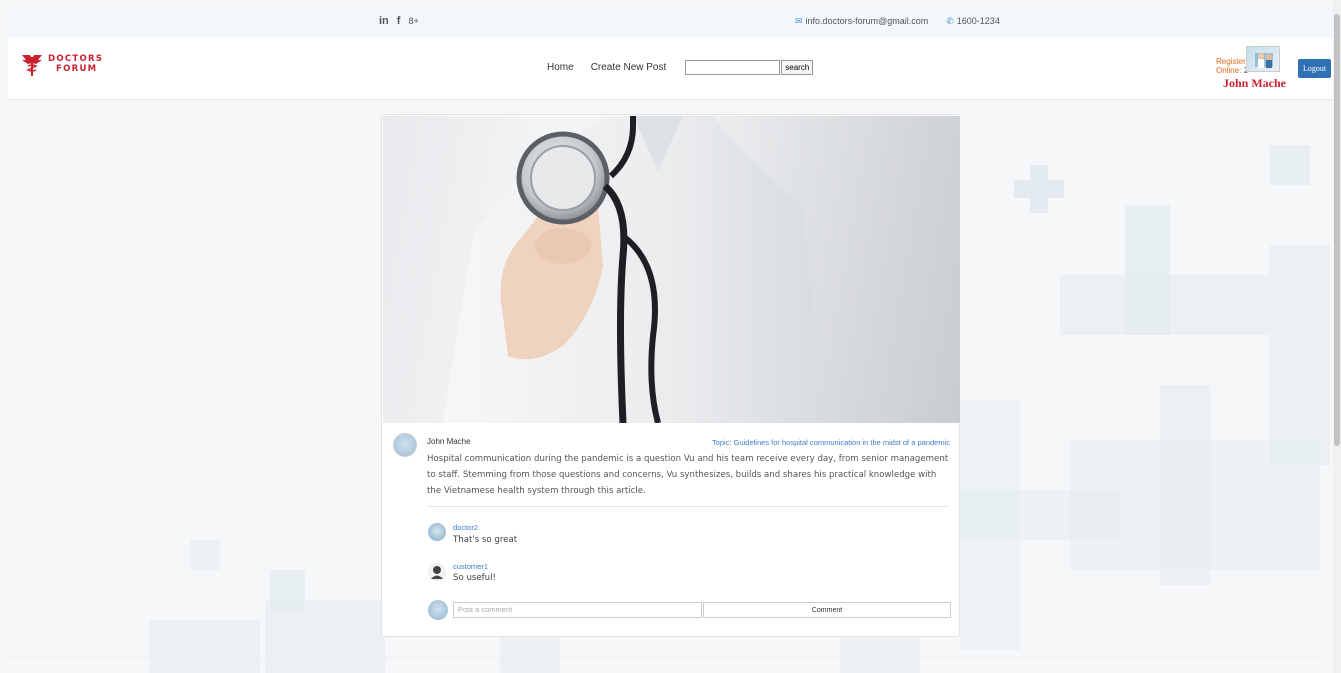 This screenshot has height=673, width=1341. Describe the element at coordinates (577, 610) in the screenshot. I see `comment-input: Post a comment` at that location.